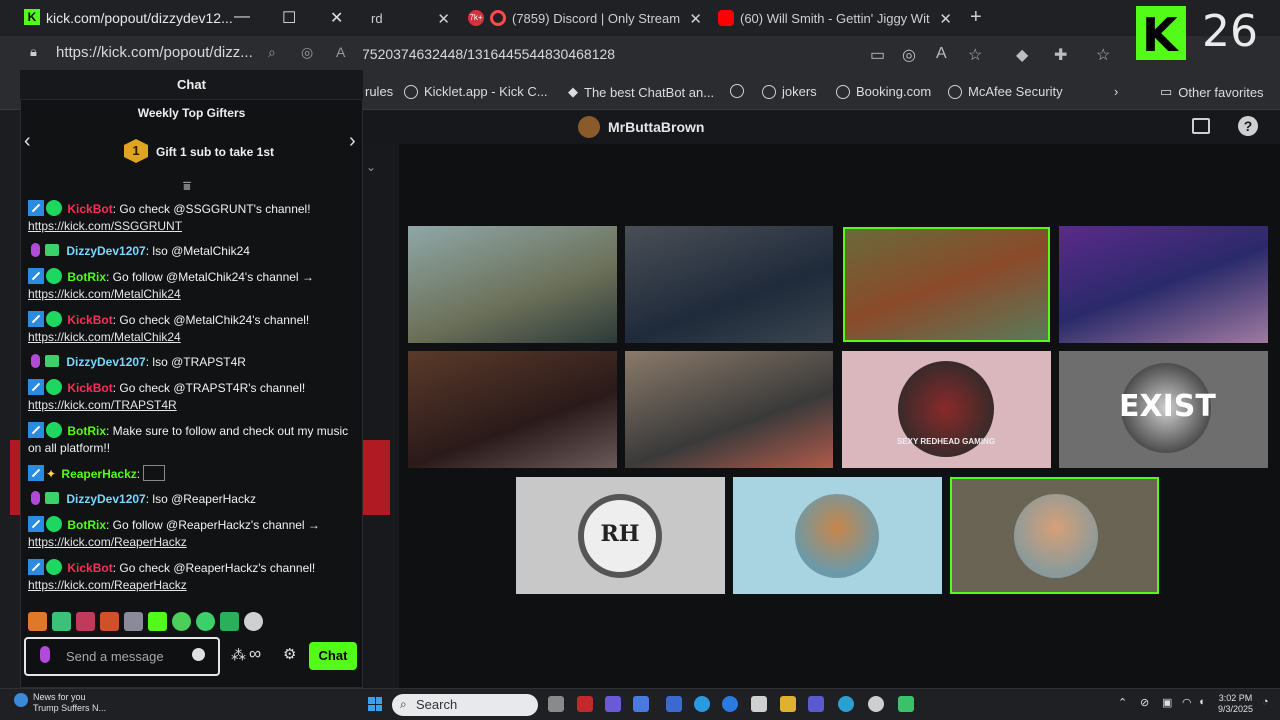  What do you see at coordinates (379, 91) in the screenshot?
I see `bookmark-rules: rules` at bounding box center [379, 91].